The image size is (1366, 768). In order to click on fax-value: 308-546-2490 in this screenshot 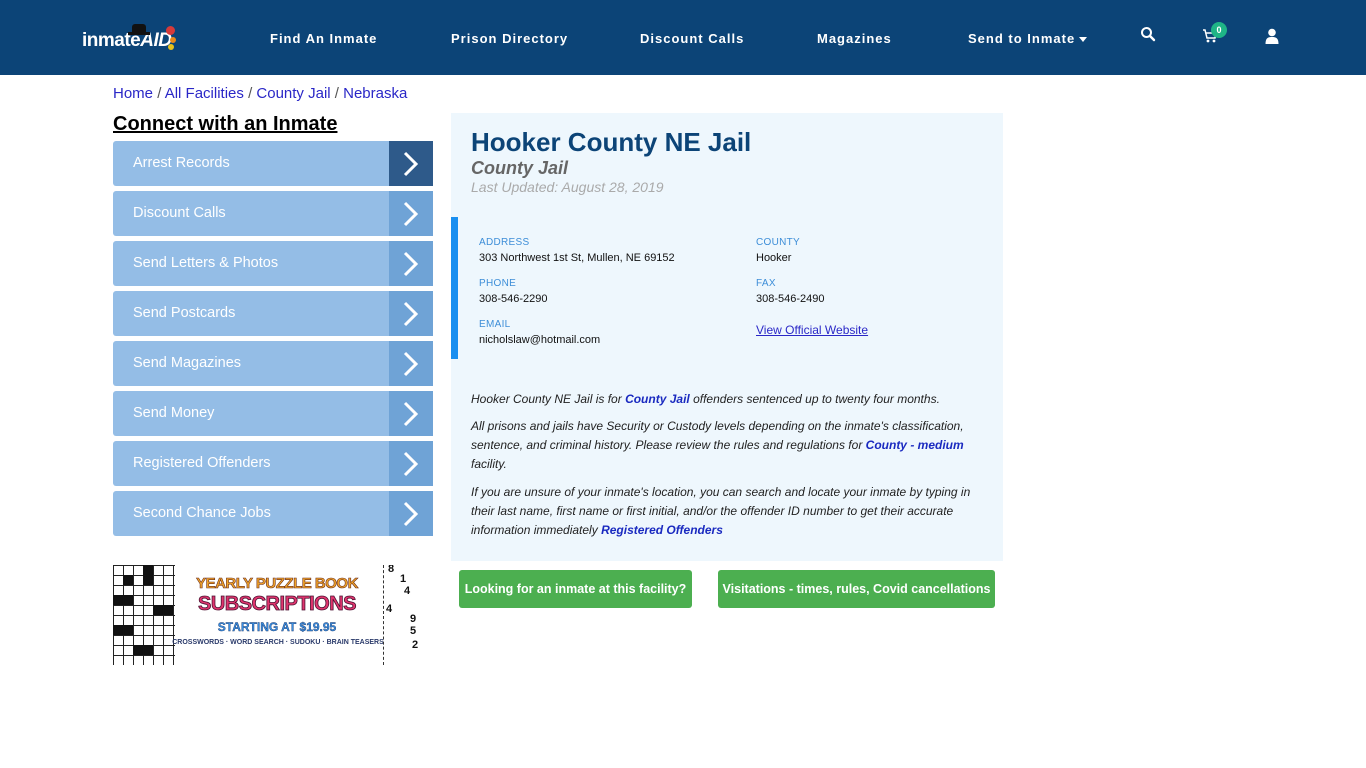, I will do `click(790, 299)`.